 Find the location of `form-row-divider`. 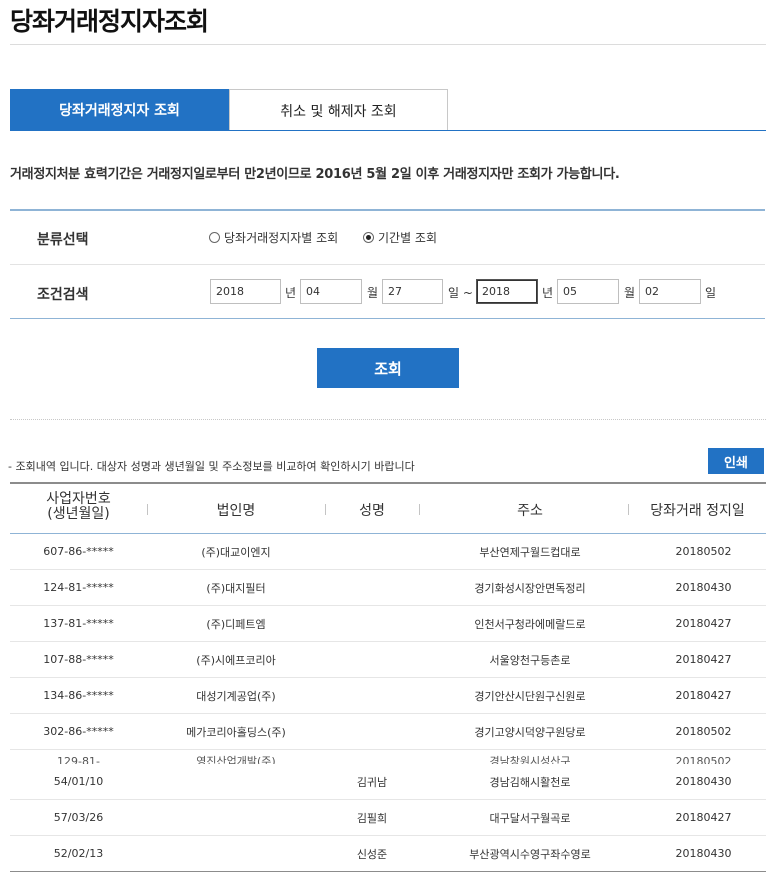

form-row-divider is located at coordinates (387, 264).